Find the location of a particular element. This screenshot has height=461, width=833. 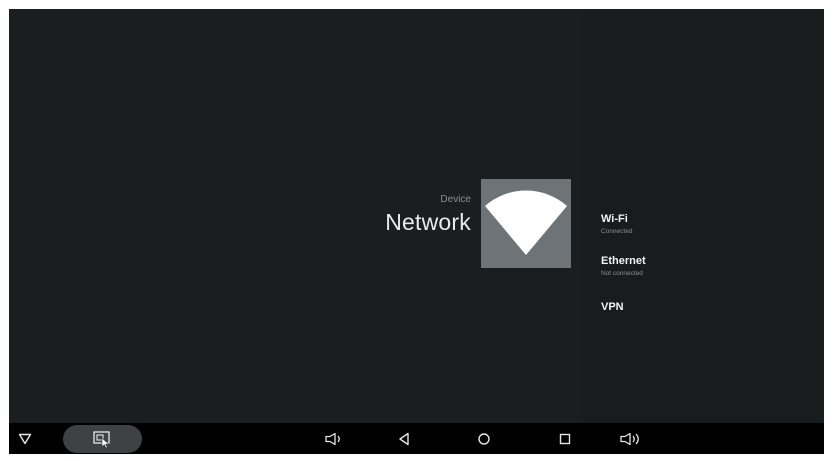

menu-item-vpn: VPN is located at coordinates (701, 307).